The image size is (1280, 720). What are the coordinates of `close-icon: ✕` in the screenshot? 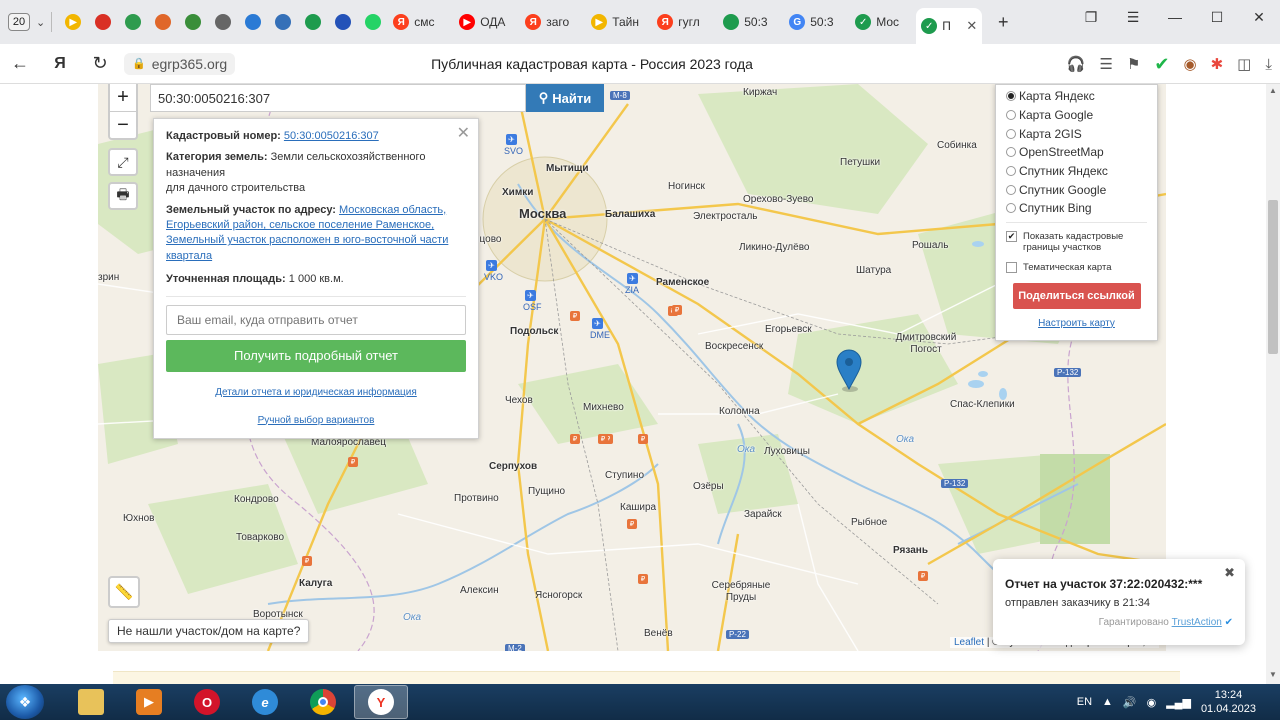 It's located at (463, 134).